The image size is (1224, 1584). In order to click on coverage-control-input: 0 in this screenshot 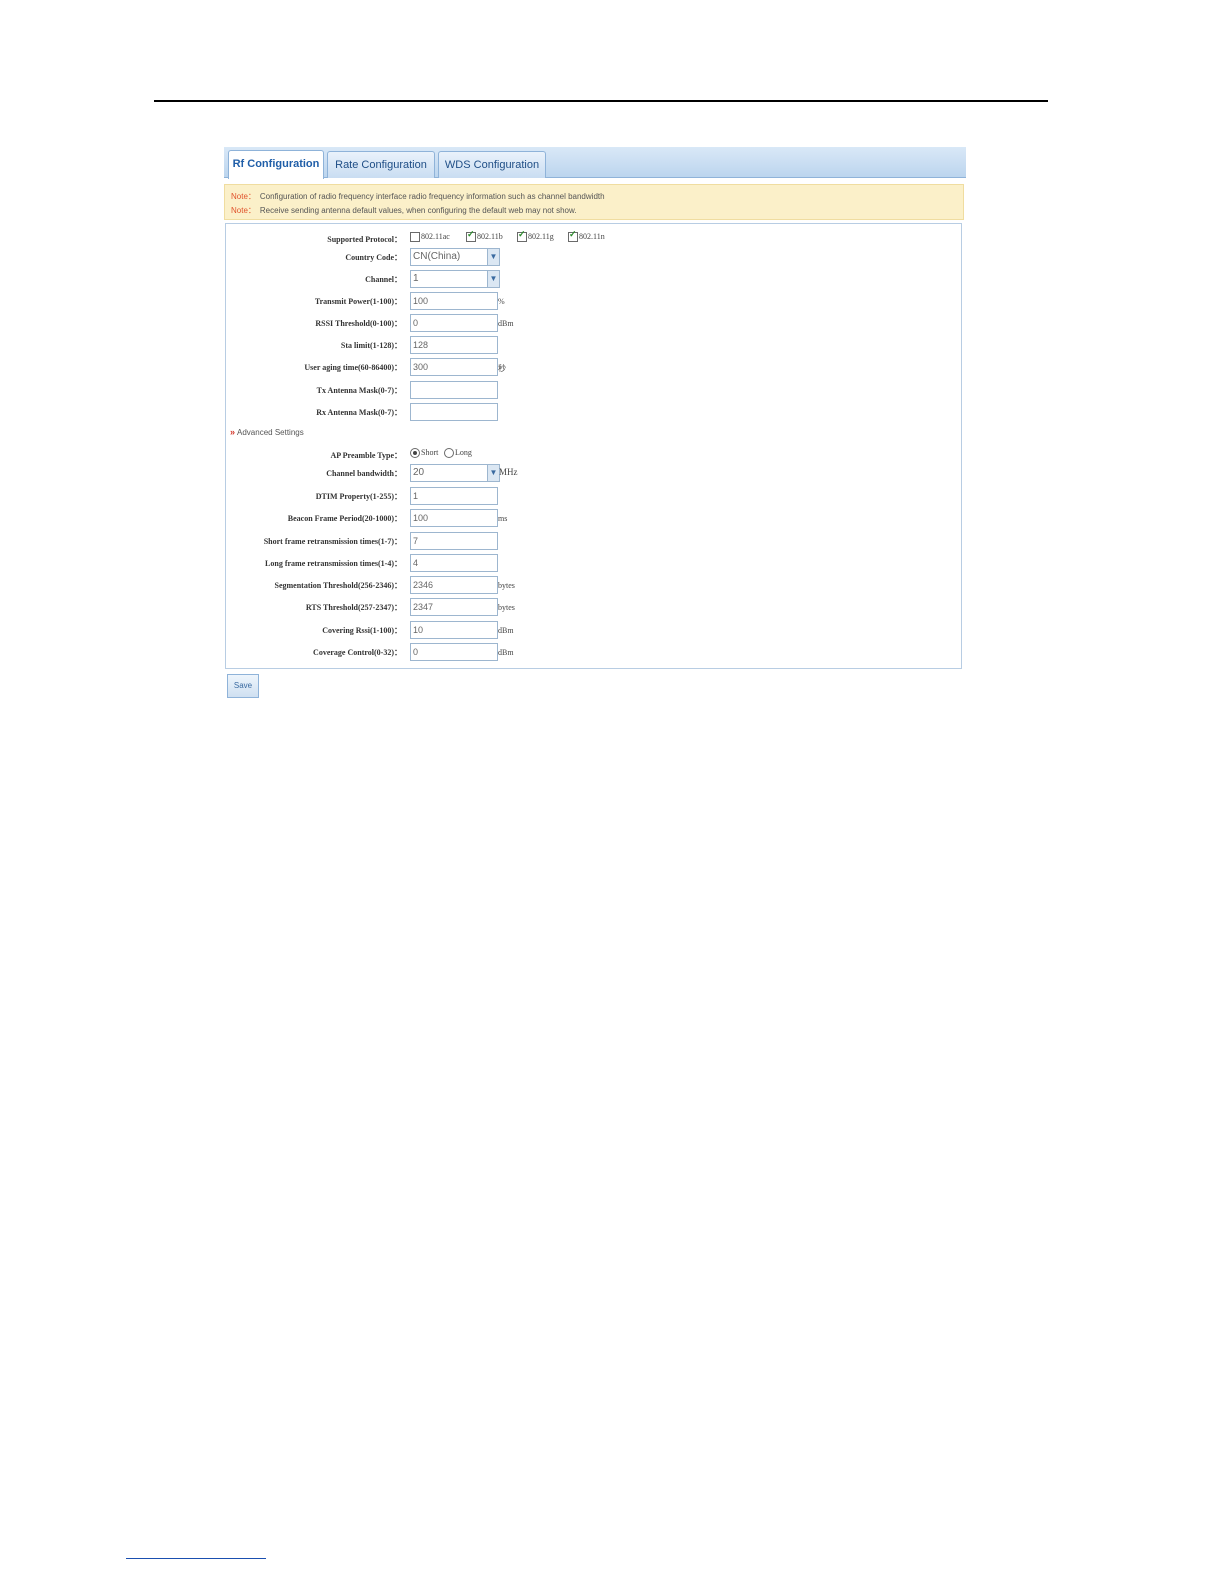, I will do `click(454, 652)`.